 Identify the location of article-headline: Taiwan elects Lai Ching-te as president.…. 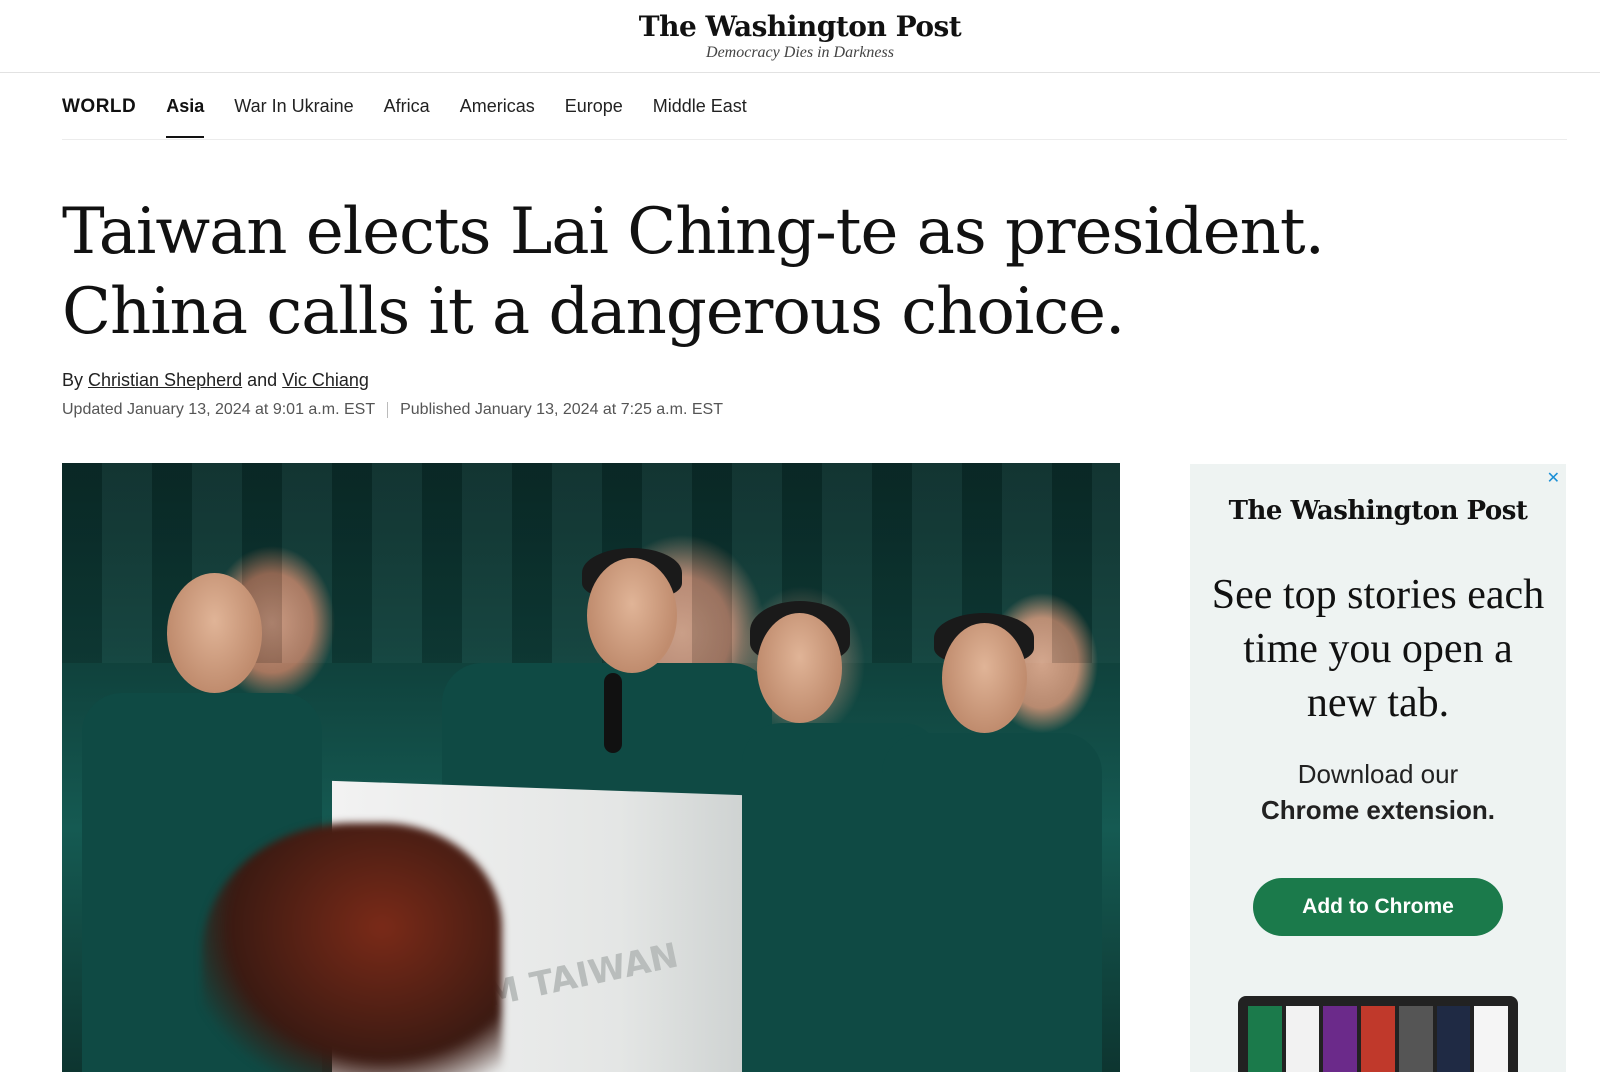
(712, 272).